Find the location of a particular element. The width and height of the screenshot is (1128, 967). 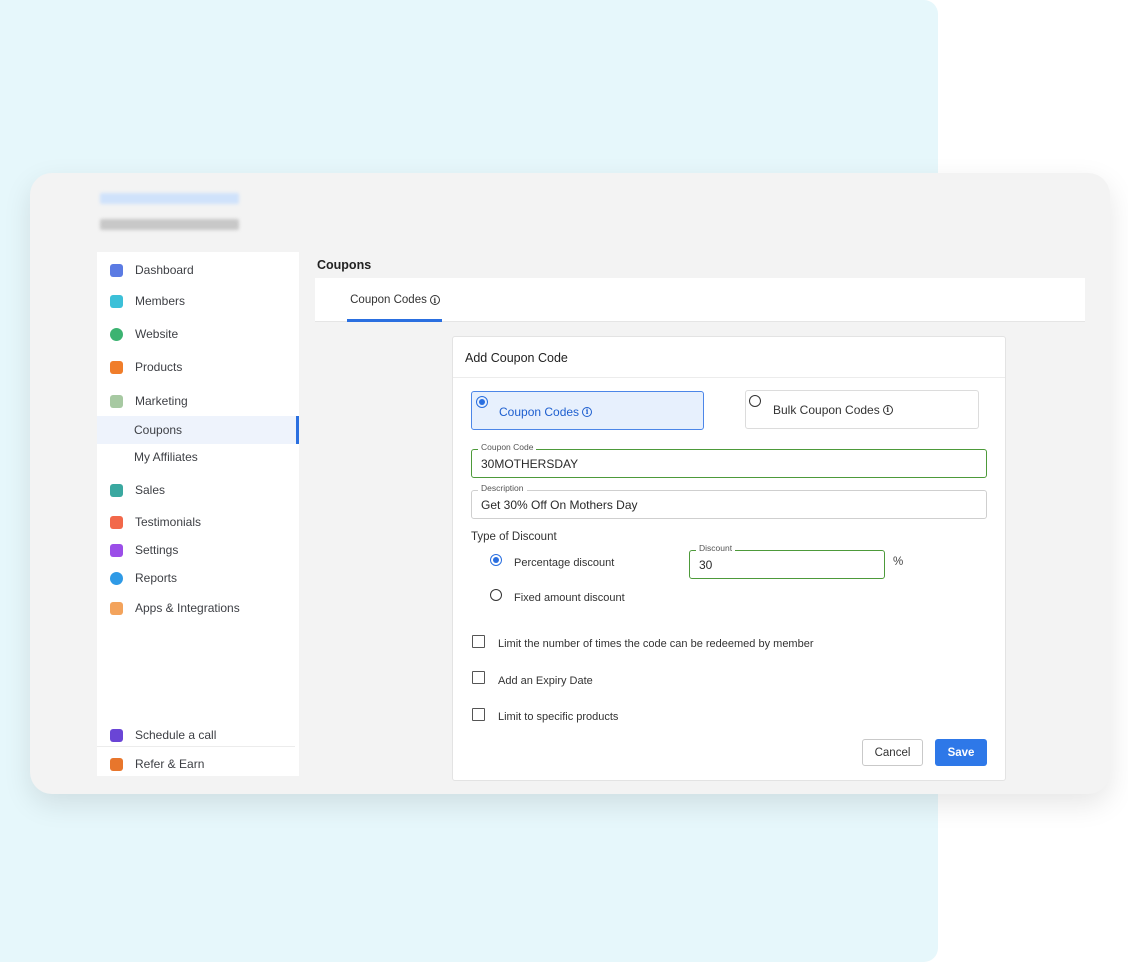

sidebar-item-marketing: Marketing is located at coordinates (198, 401).